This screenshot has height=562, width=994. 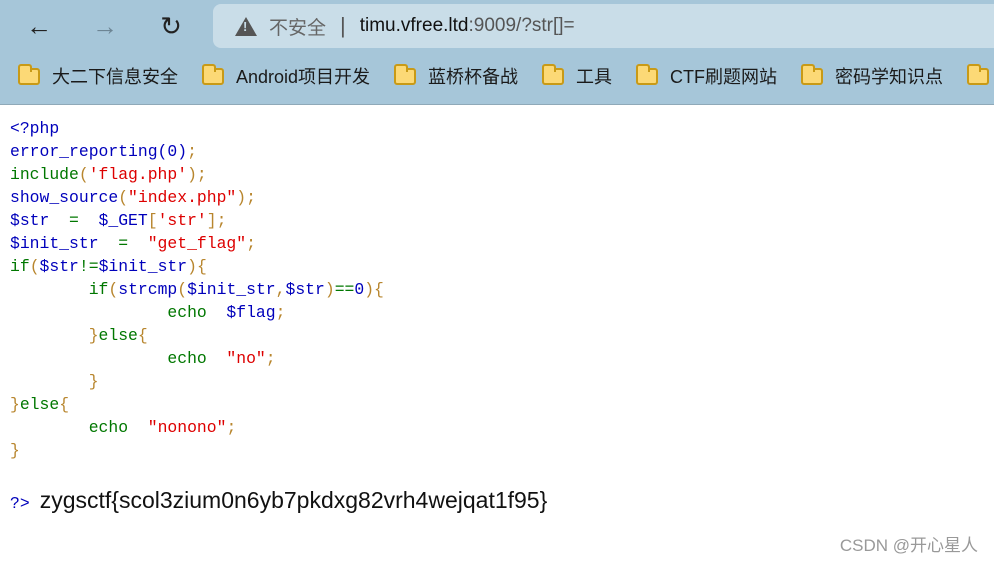 I want to click on code-line: $init_str = "get_flag";, so click(x=197, y=243).